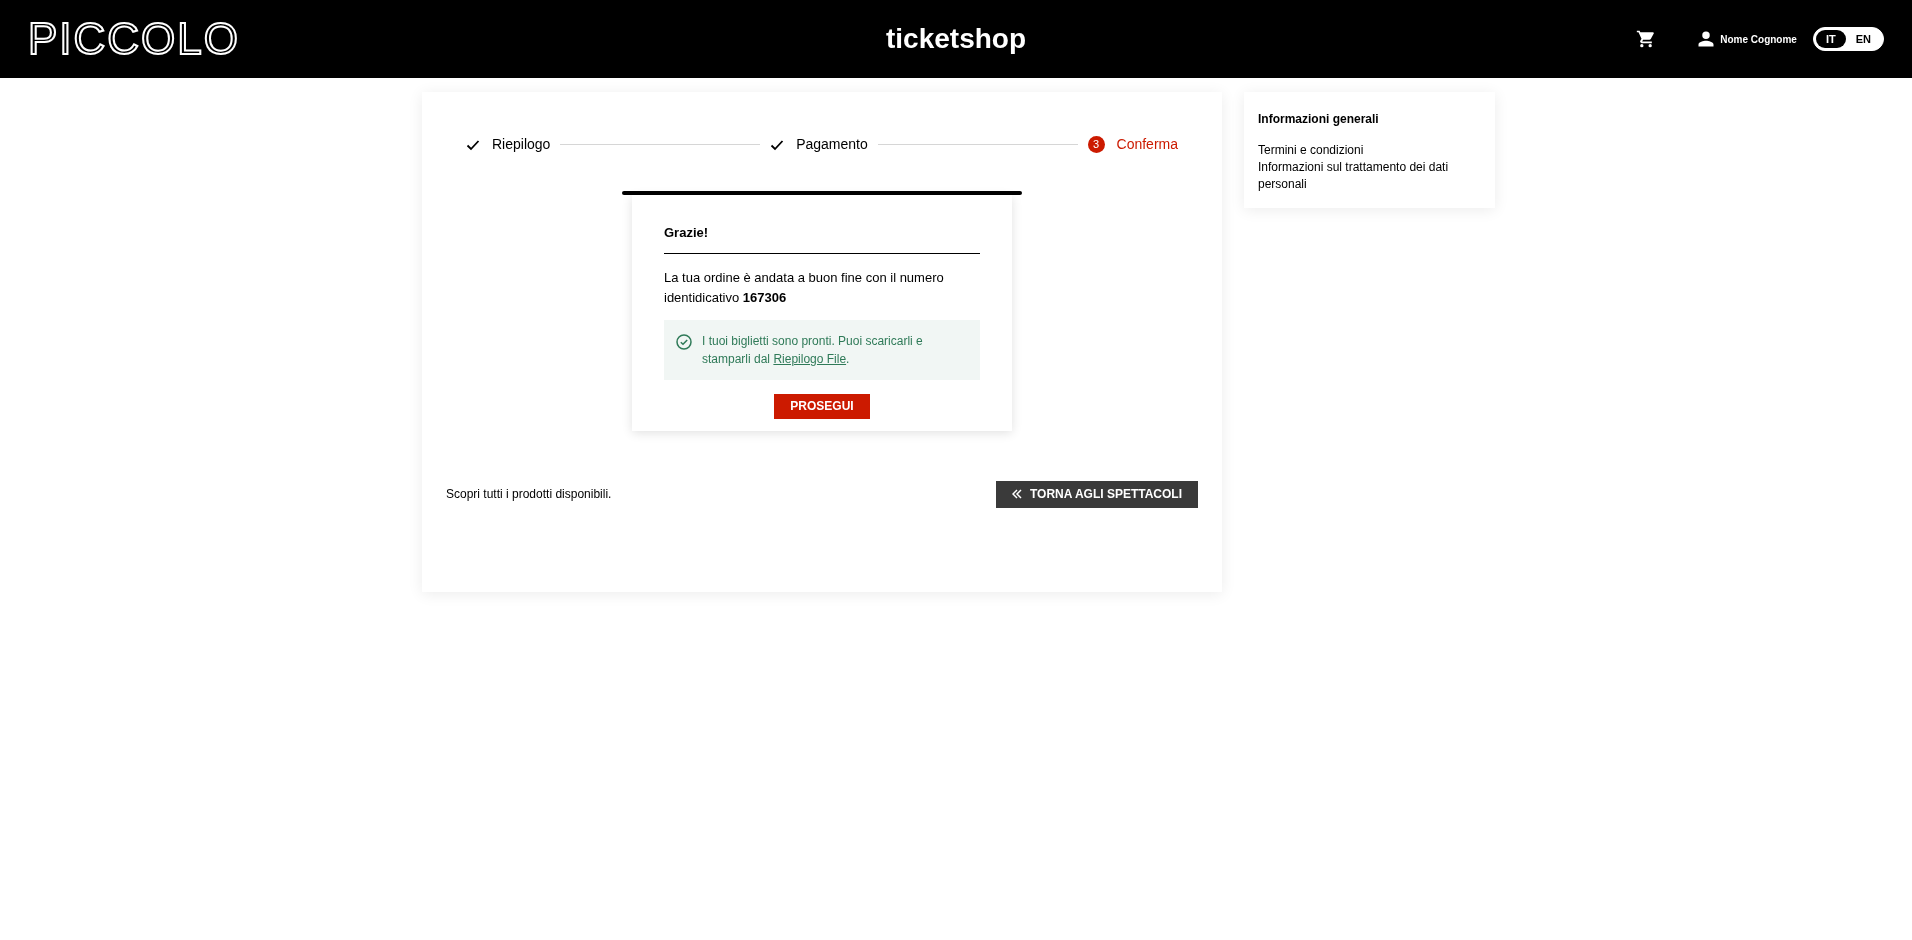 The image size is (1912, 940). What do you see at coordinates (521, 144) in the screenshot?
I see `step-label: Riepilogo` at bounding box center [521, 144].